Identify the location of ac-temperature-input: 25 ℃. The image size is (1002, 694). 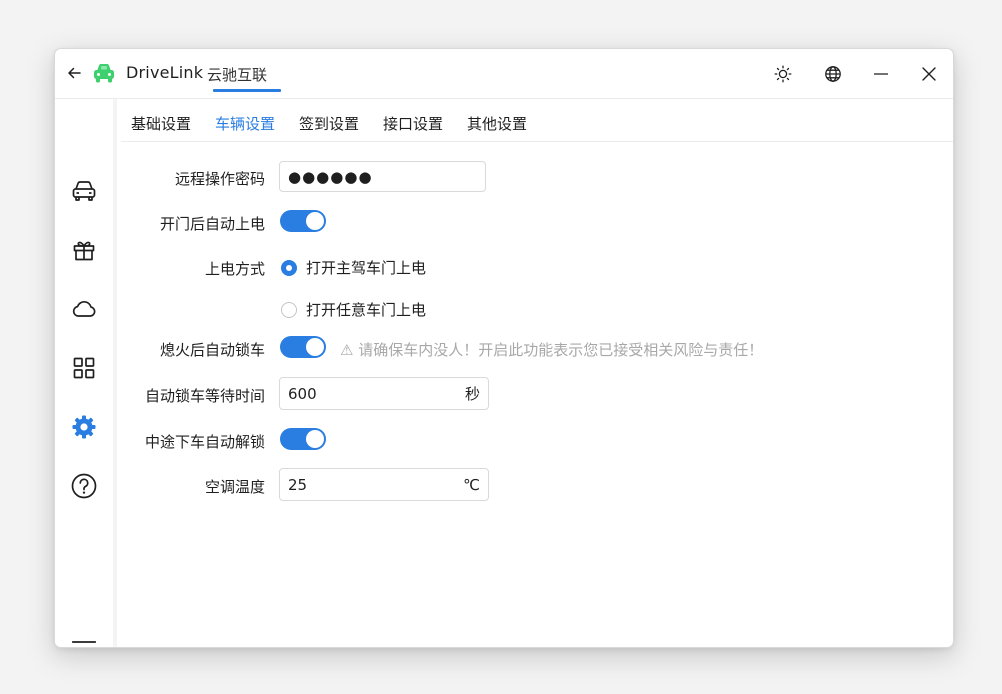
(384, 484).